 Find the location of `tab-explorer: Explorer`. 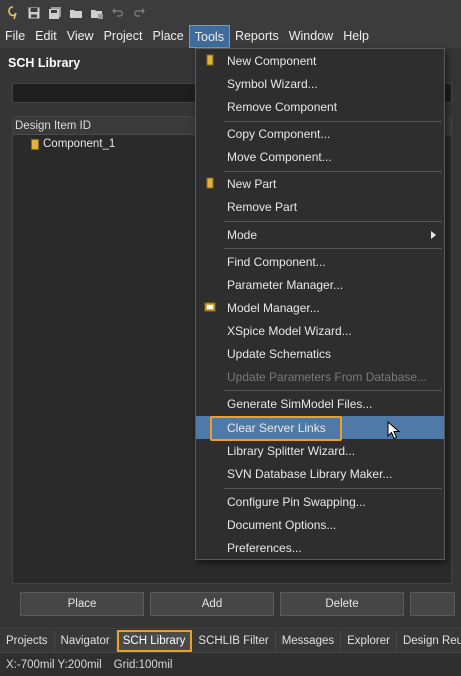

tab-explorer: Explorer is located at coordinates (369, 641).